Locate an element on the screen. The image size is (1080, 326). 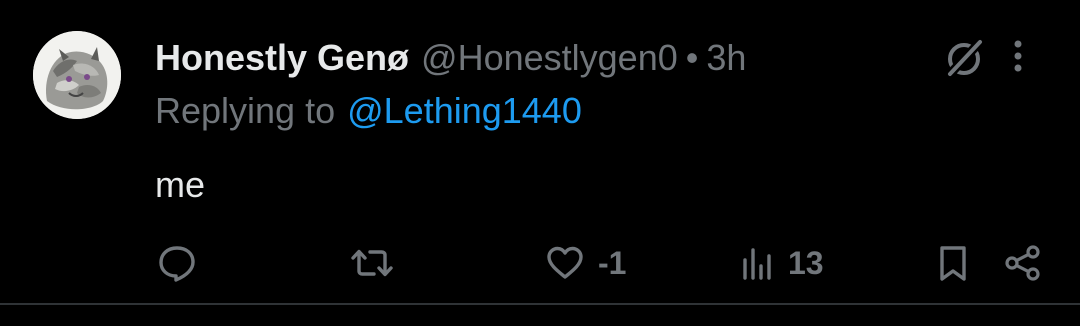
share-icon is located at coordinates (1022, 263).